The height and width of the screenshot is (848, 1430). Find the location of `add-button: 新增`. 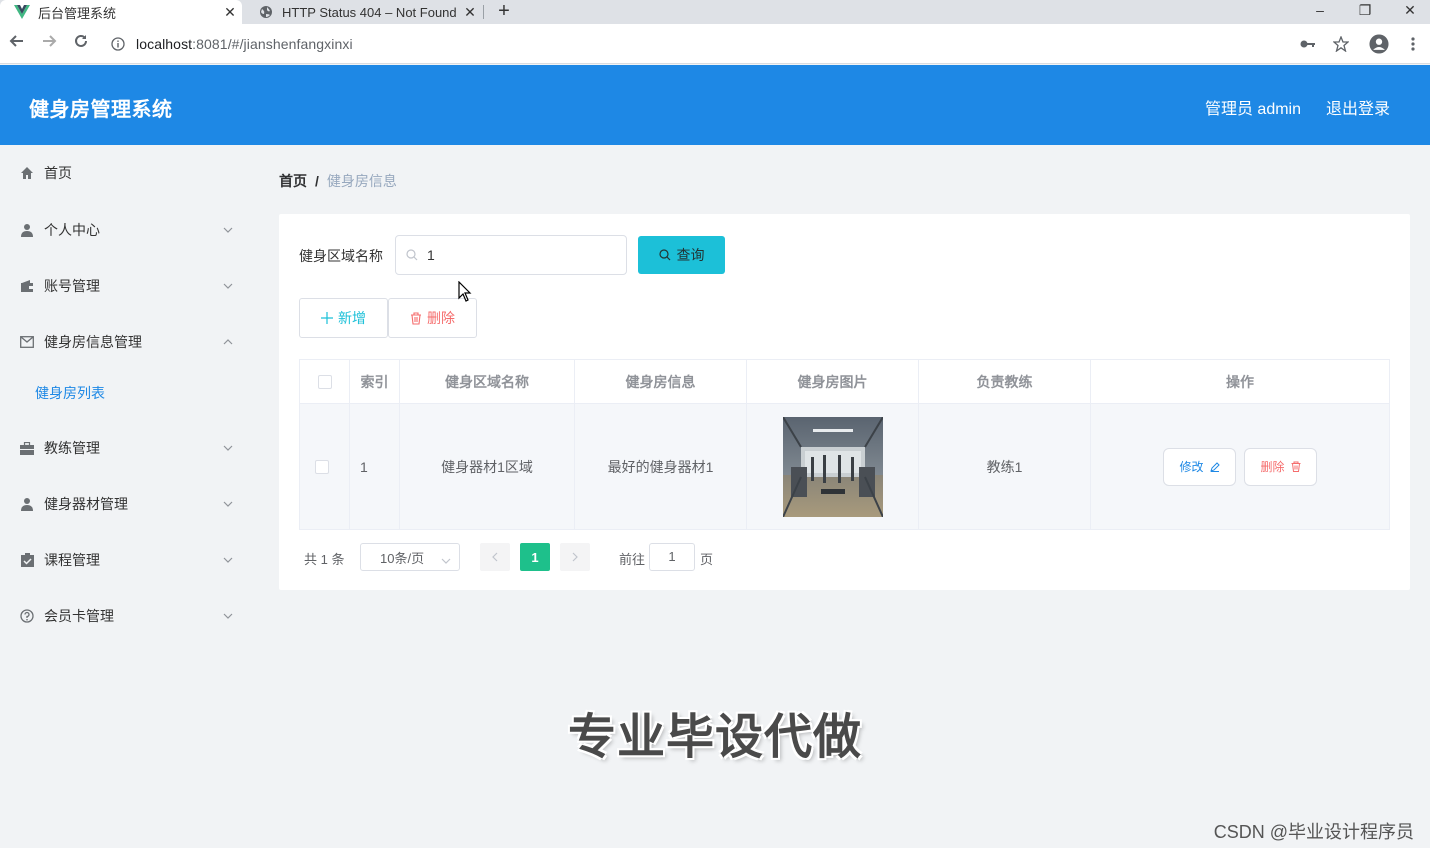

add-button: 新增 is located at coordinates (343, 318).